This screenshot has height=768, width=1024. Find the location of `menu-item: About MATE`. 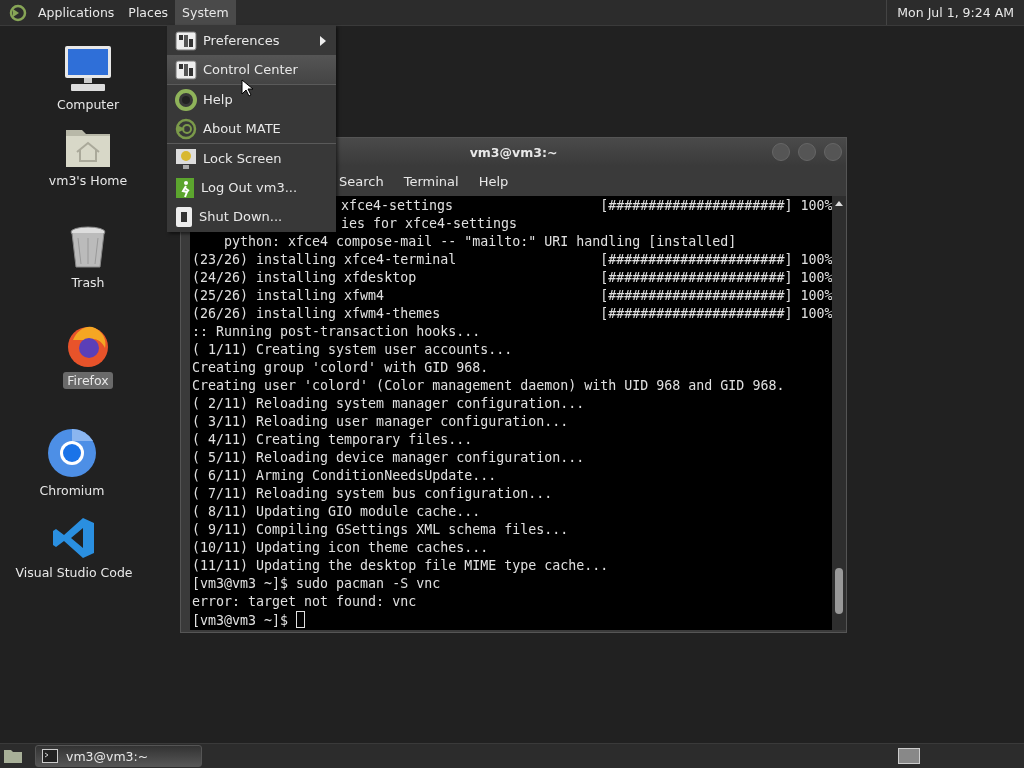

menu-item: About MATE is located at coordinates (251, 128).